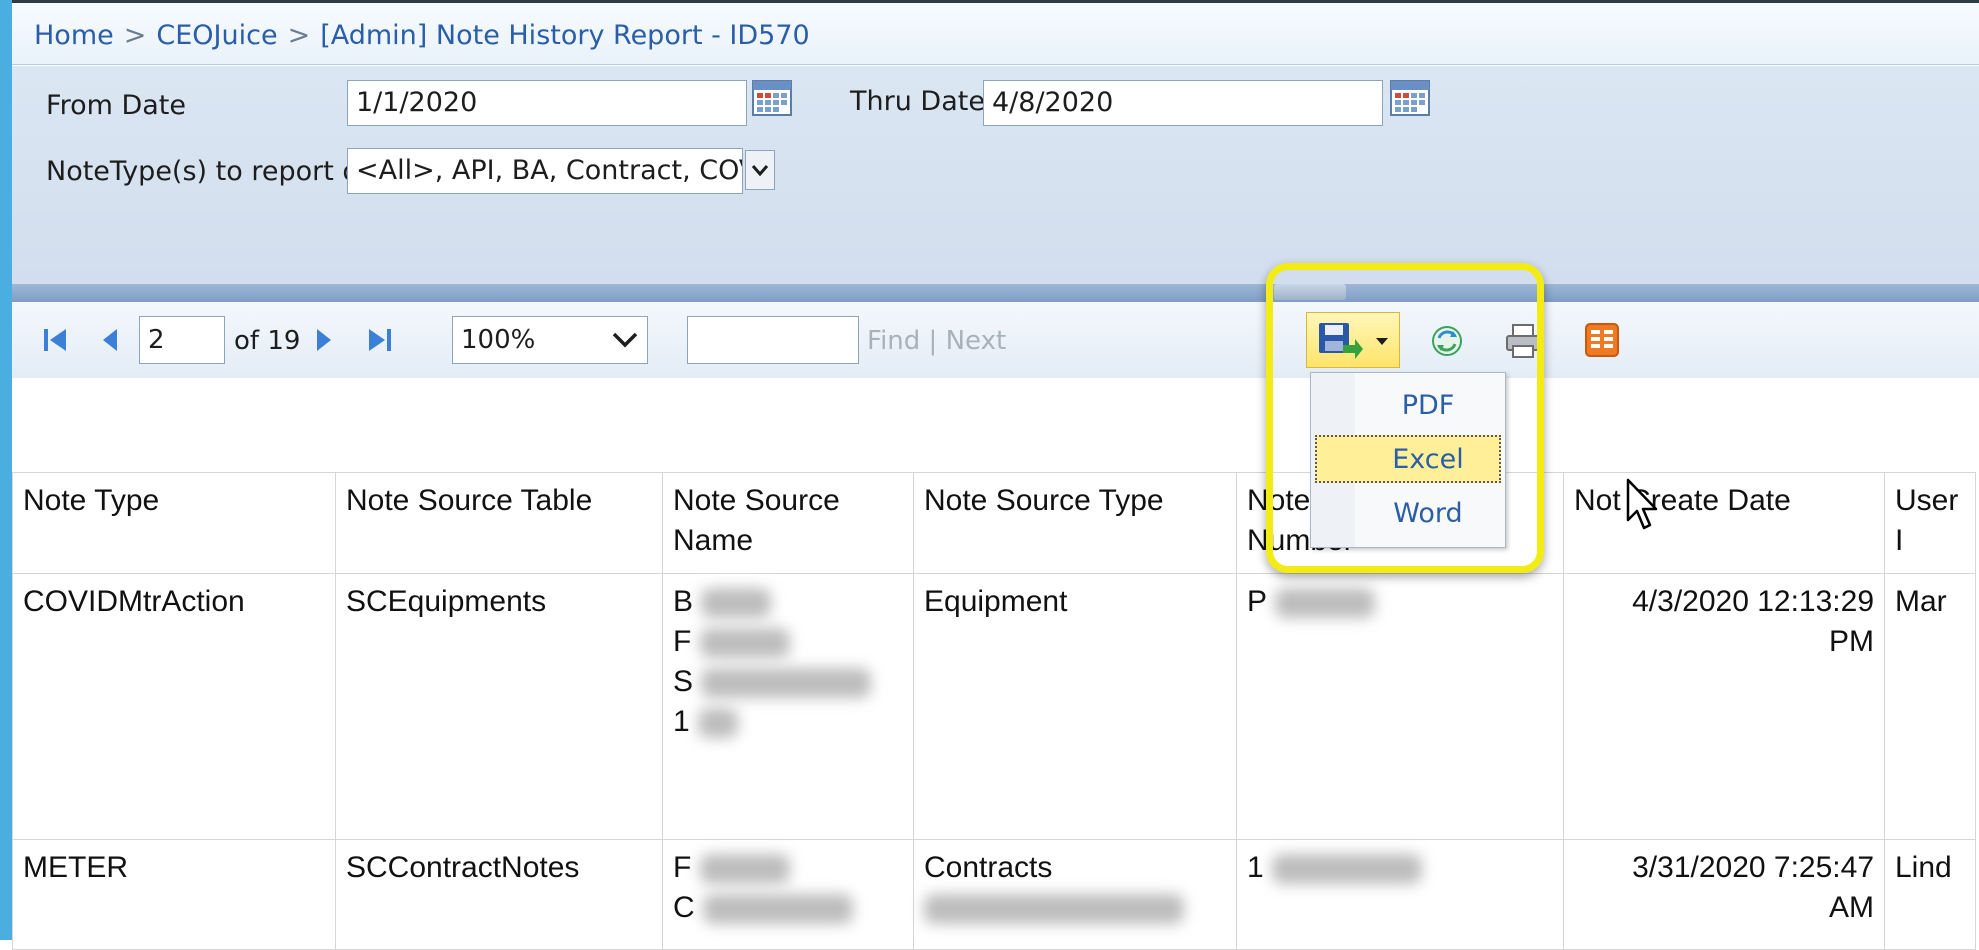  I want to click on cell-create-date: 4/3/2020 12:13:29 PM, so click(1724, 706).